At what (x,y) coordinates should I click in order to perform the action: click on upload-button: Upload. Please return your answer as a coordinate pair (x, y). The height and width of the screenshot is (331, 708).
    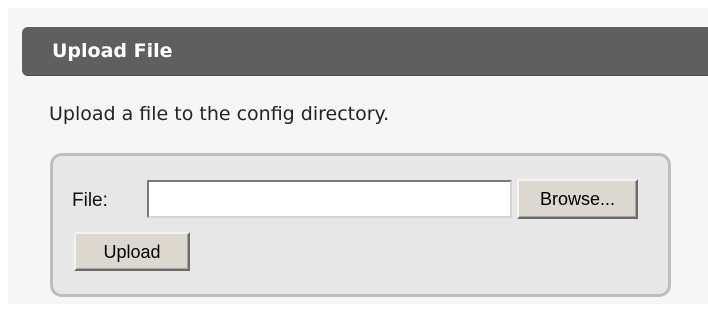
    Looking at the image, I should click on (132, 251).